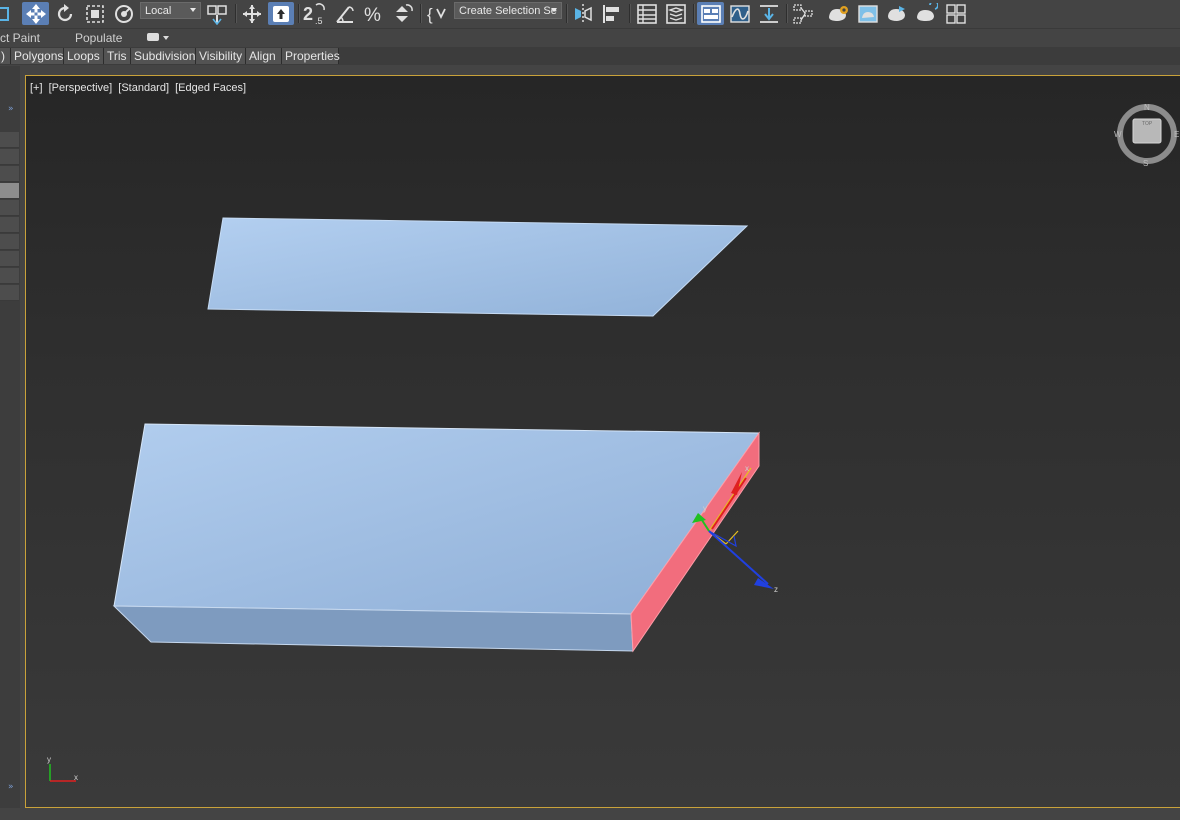  What do you see at coordinates (590, 814) in the screenshot?
I see `status-bar-edge` at bounding box center [590, 814].